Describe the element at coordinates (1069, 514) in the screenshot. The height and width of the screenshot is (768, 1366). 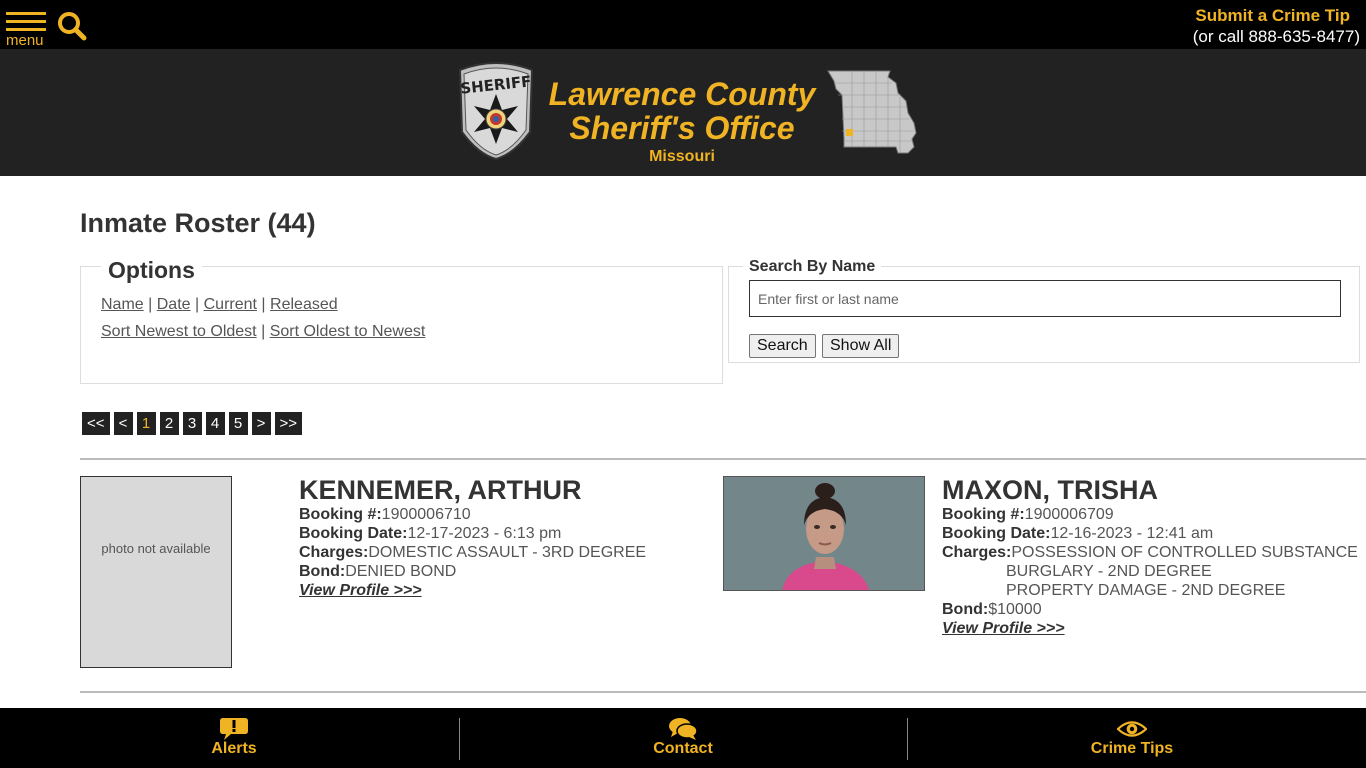
I see `booking-number: 1900006709` at that location.